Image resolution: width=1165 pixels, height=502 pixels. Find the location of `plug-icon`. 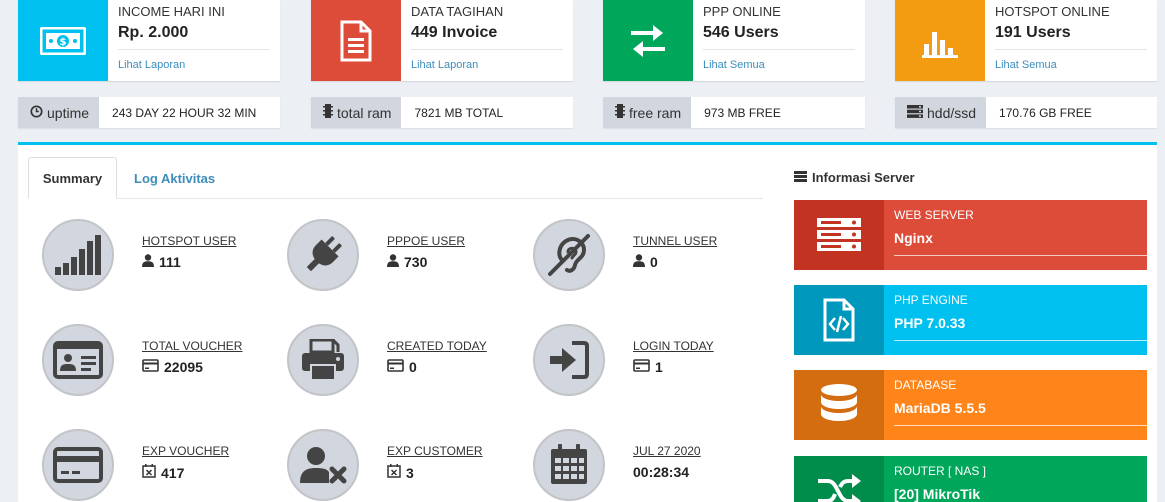

plug-icon is located at coordinates (323, 255).